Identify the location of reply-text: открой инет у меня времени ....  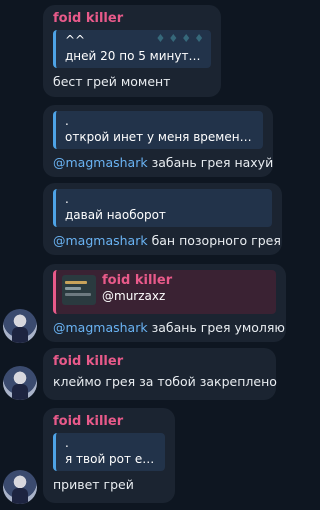
(160, 137).